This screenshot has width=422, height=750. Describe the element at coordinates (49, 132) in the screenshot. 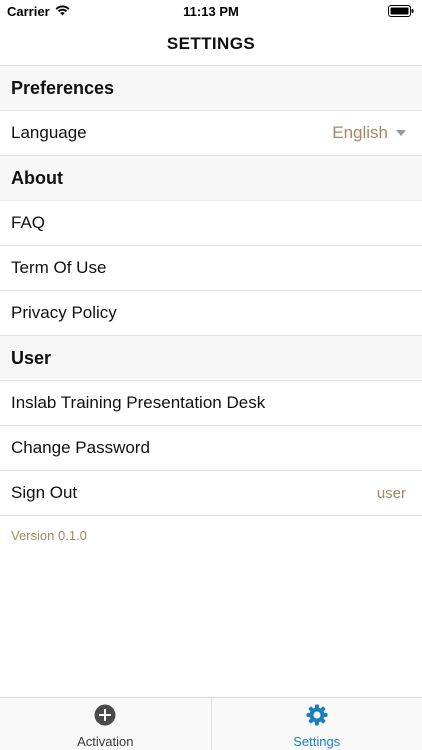

I see `language-label: Language` at that location.